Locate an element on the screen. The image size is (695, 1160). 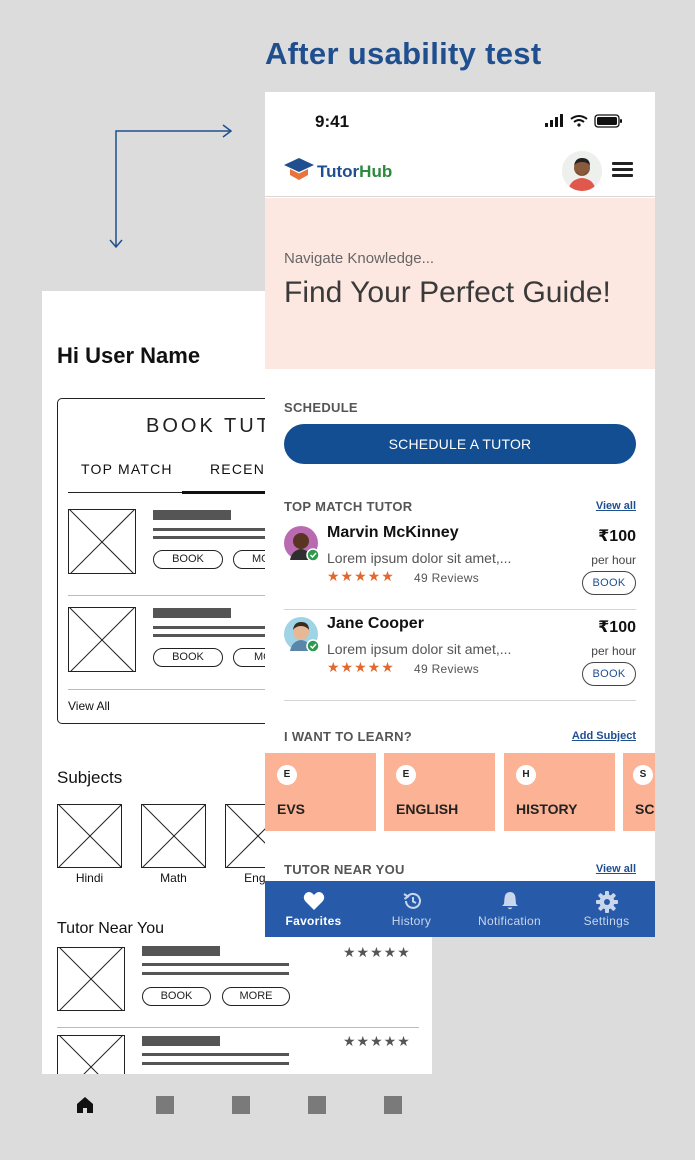
subject-initial: H is located at coordinates (526, 775).